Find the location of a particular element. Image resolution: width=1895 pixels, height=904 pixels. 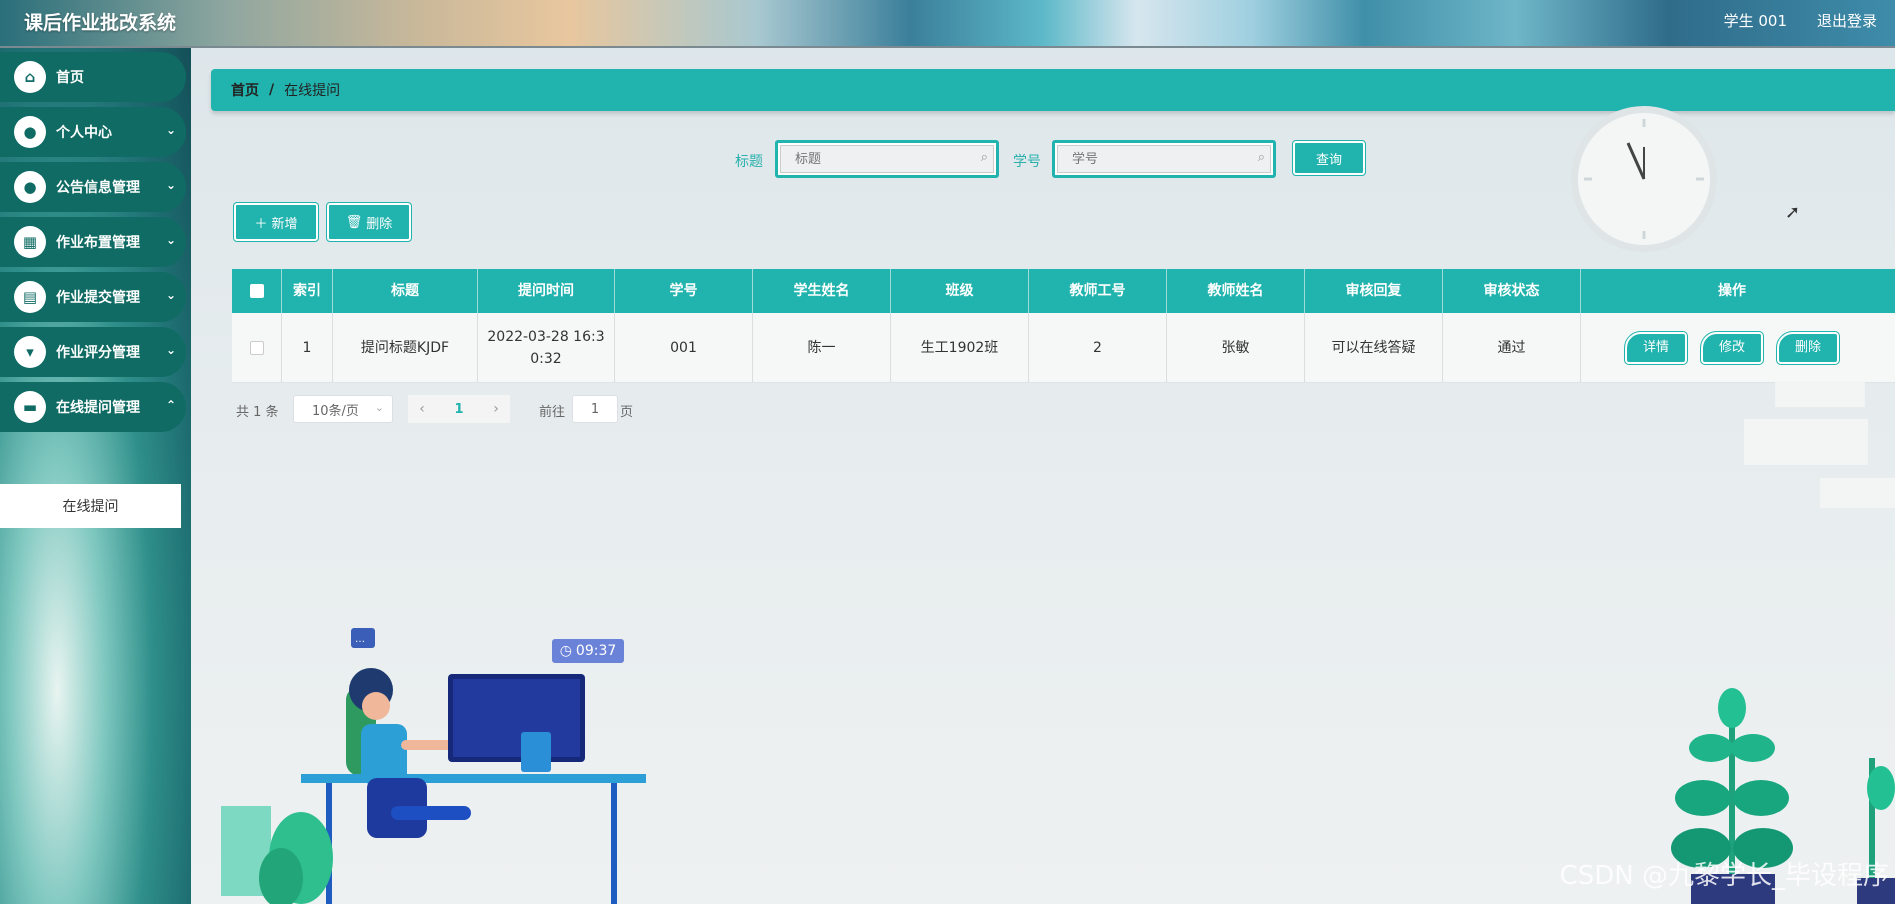

cell-teacher-id: 2 is located at coordinates (1098, 347).